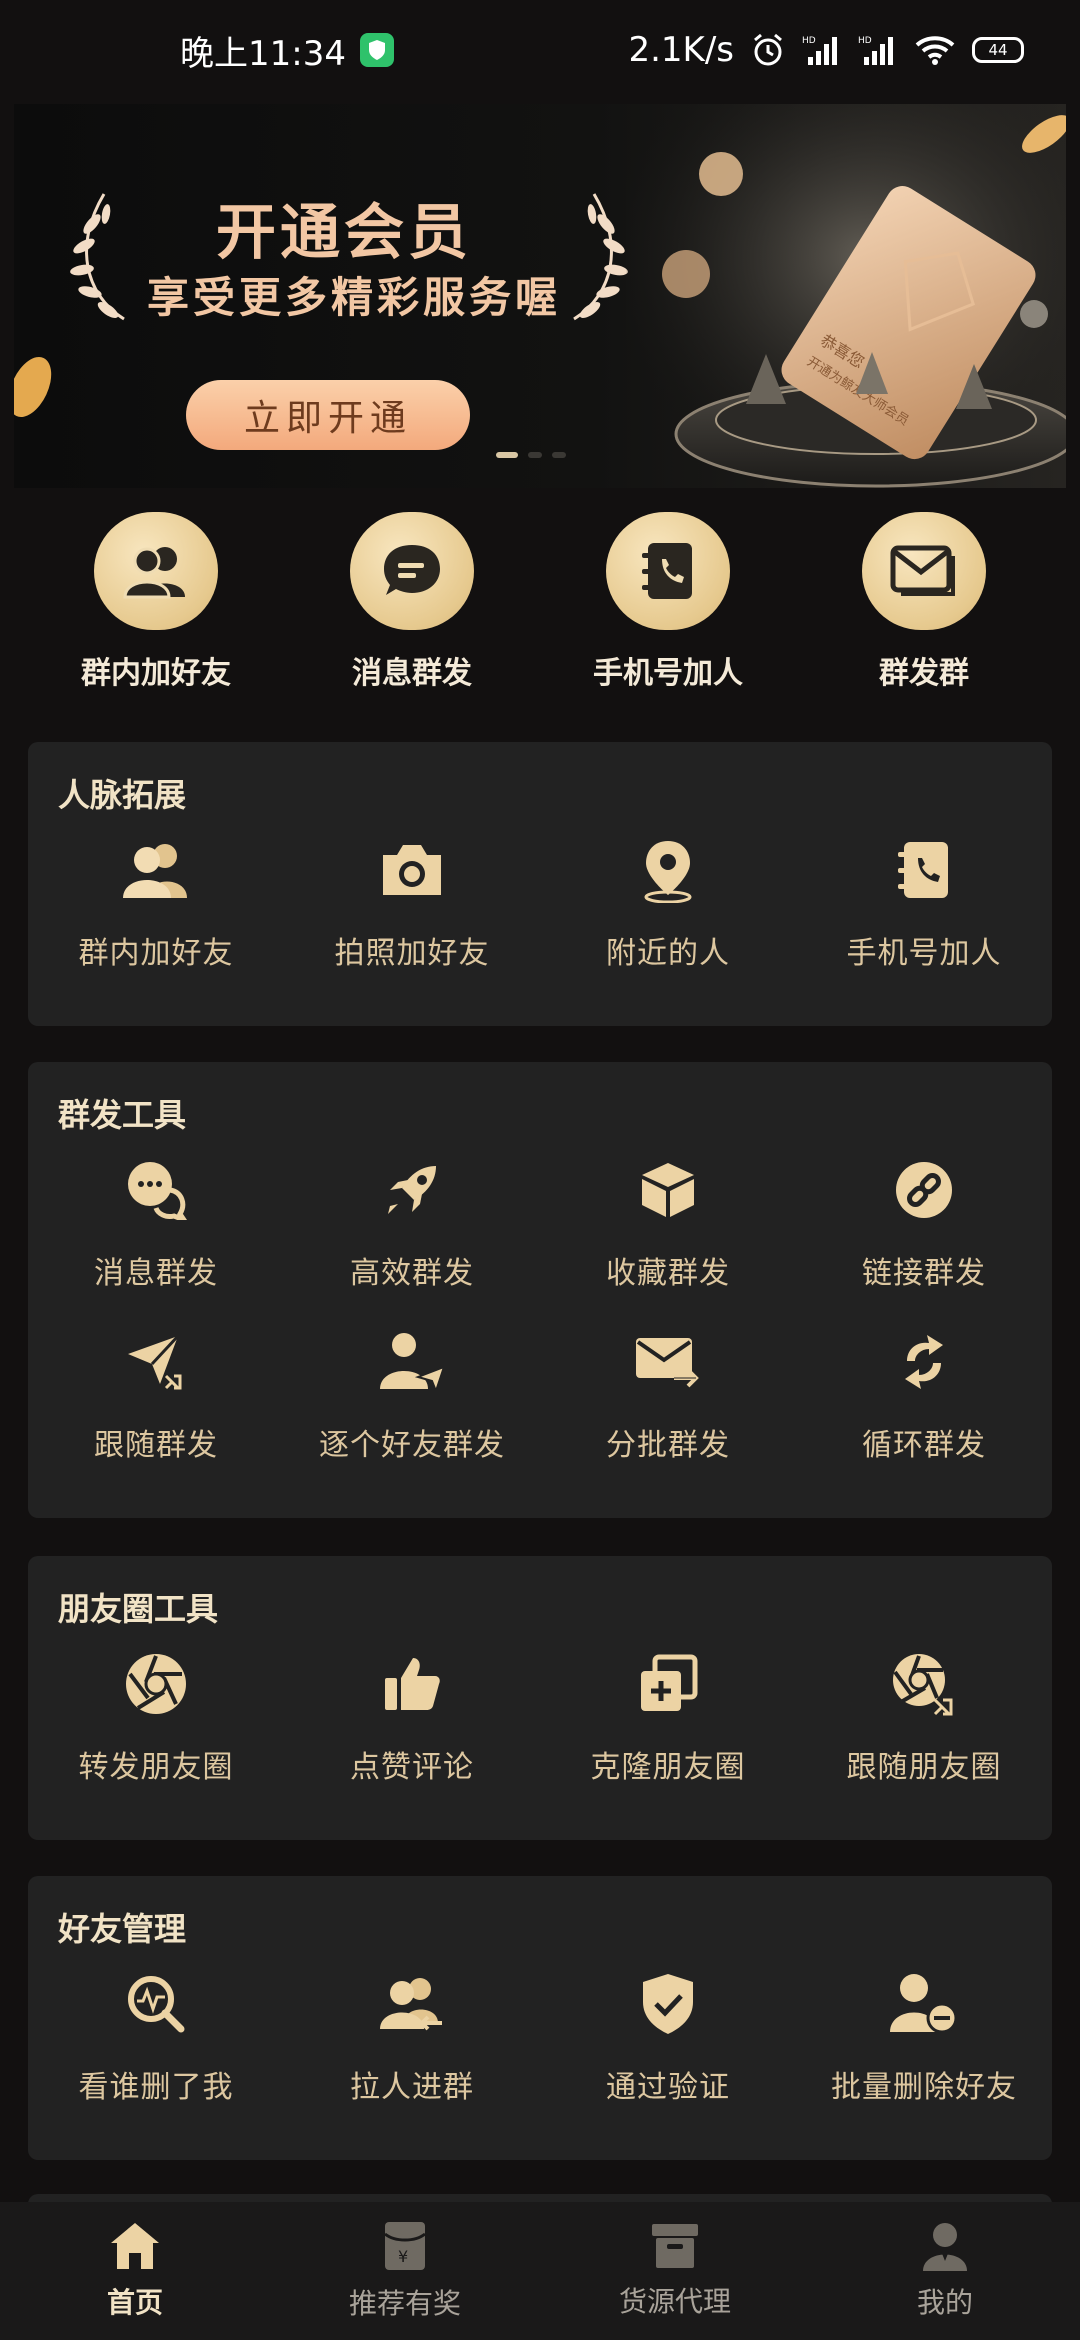 The height and width of the screenshot is (2340, 1080). Describe the element at coordinates (156, 1190) in the screenshot. I see `chat-bubbles-icon` at that location.